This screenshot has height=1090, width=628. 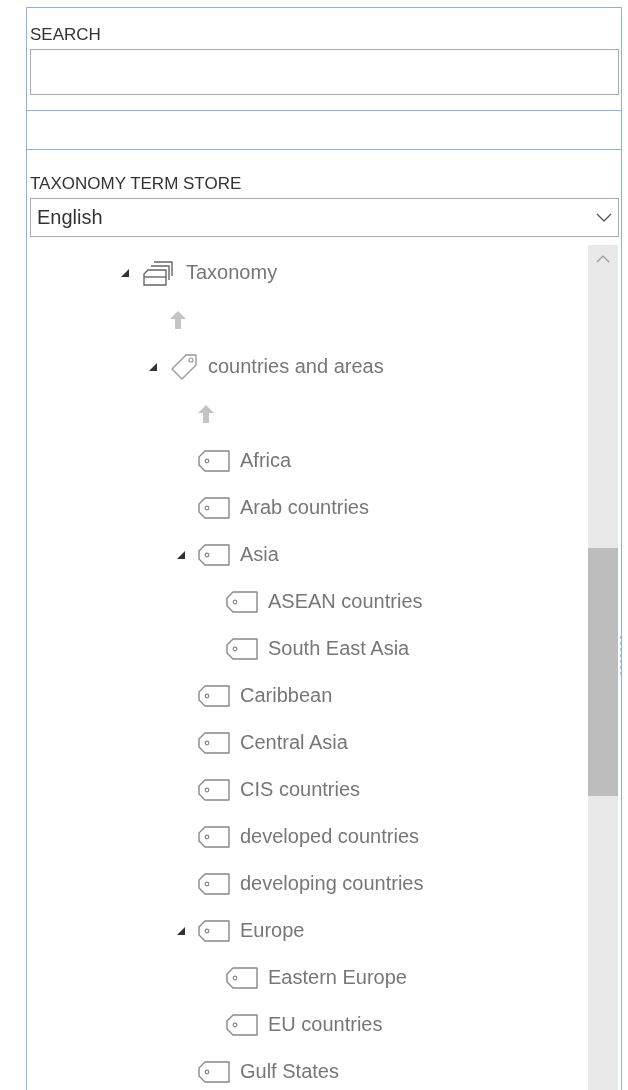 I want to click on tree-item-label: developed countries, so click(x=329, y=836).